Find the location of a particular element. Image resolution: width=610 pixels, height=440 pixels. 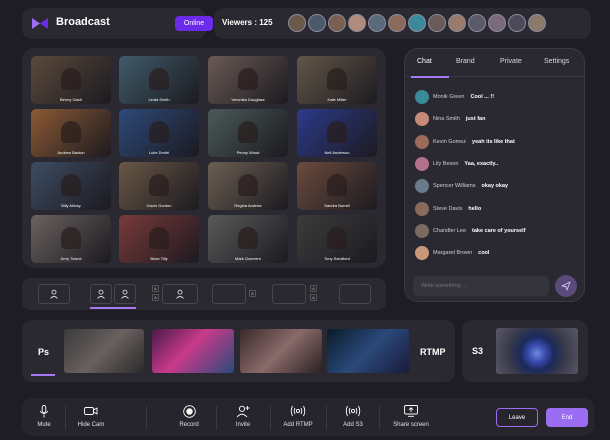

chat-username: Margaret Brown is located at coordinates (452, 253).